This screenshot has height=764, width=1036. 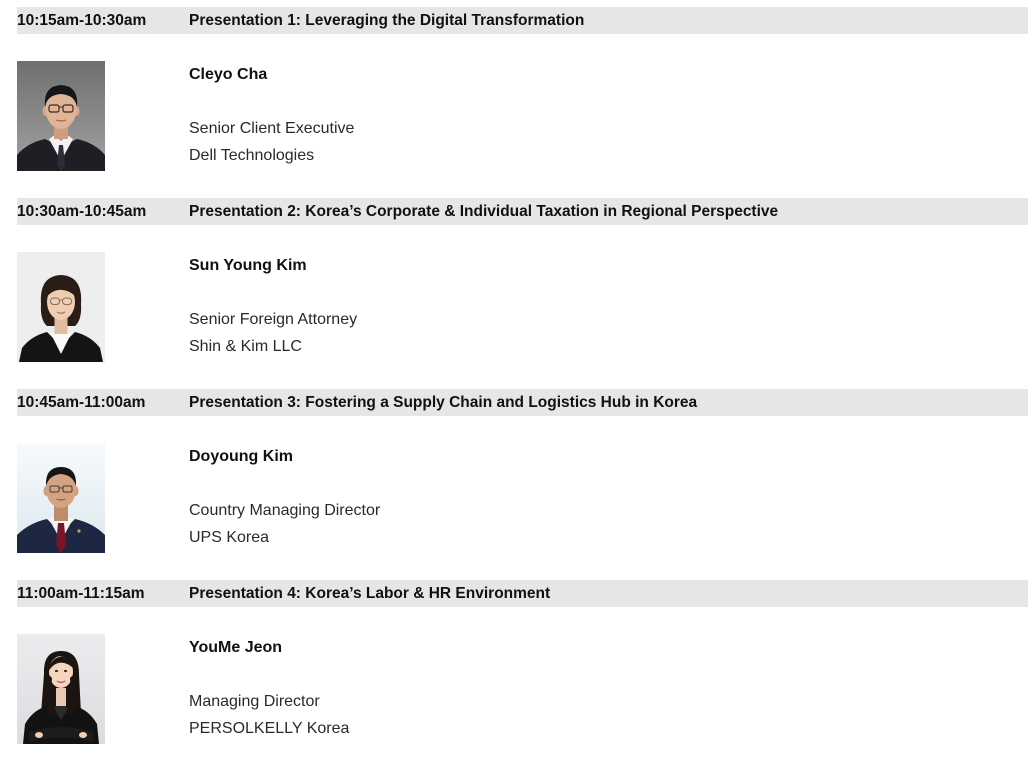 I want to click on speaker-organization: Dell Technologies, so click(x=252, y=155).